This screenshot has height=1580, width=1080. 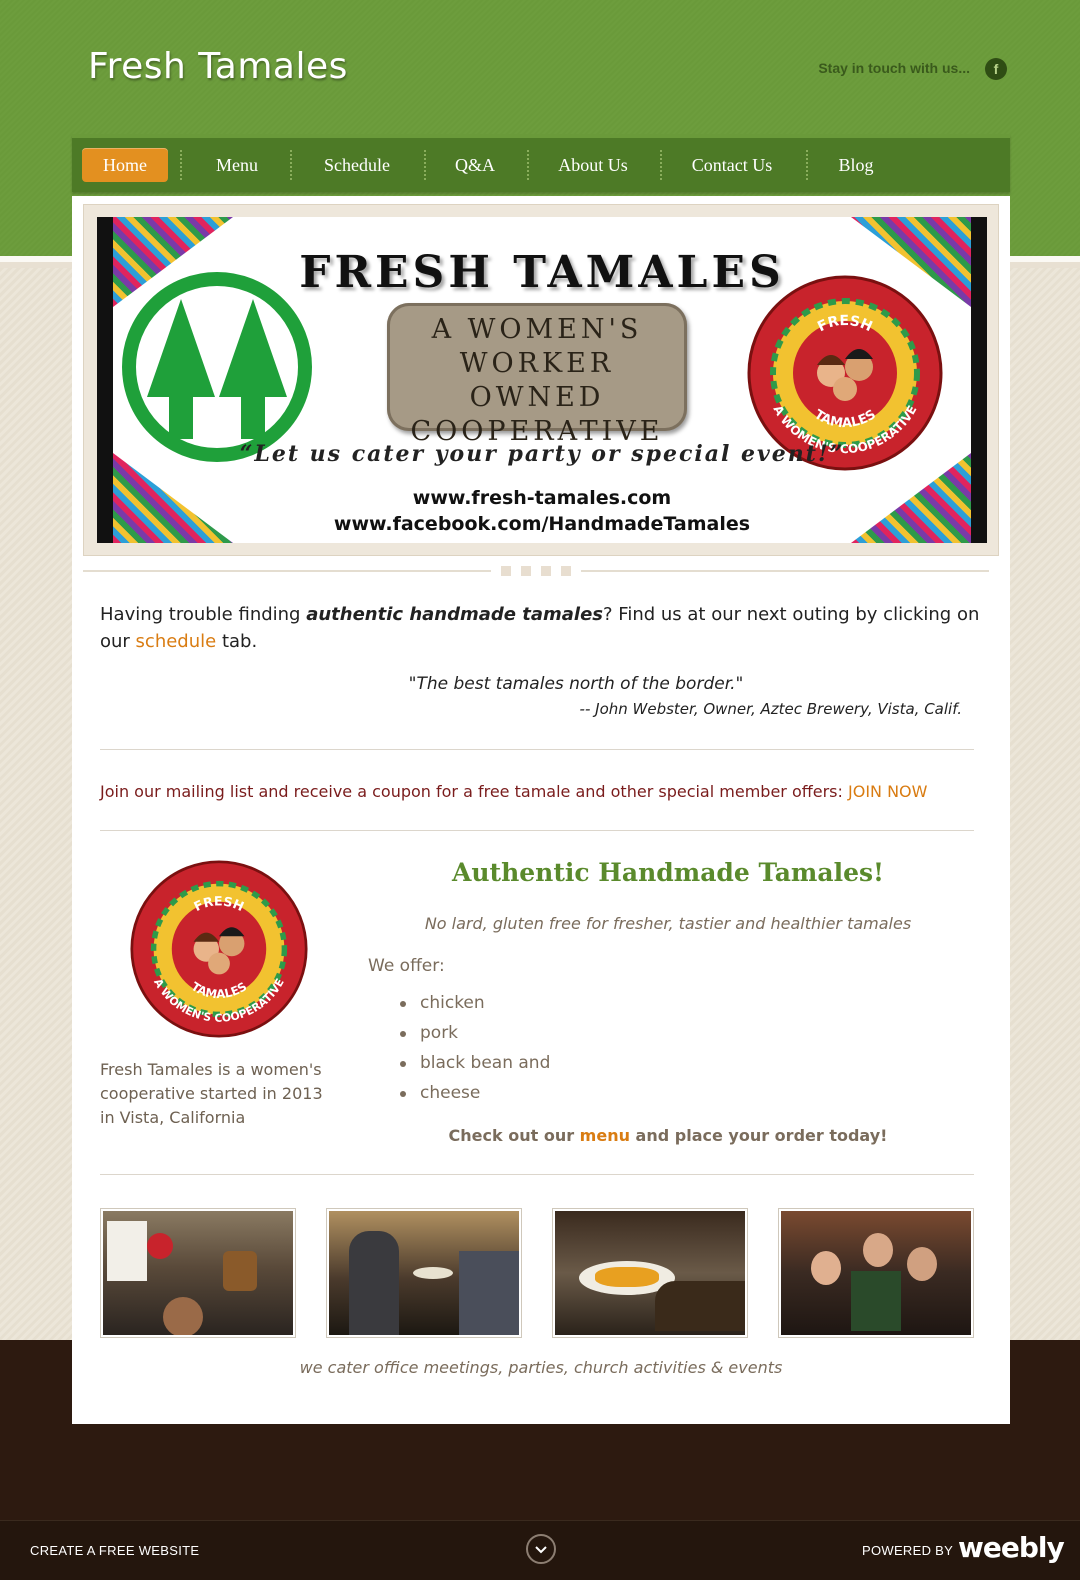 I want to click on schedule-link: schedule, so click(x=176, y=641).